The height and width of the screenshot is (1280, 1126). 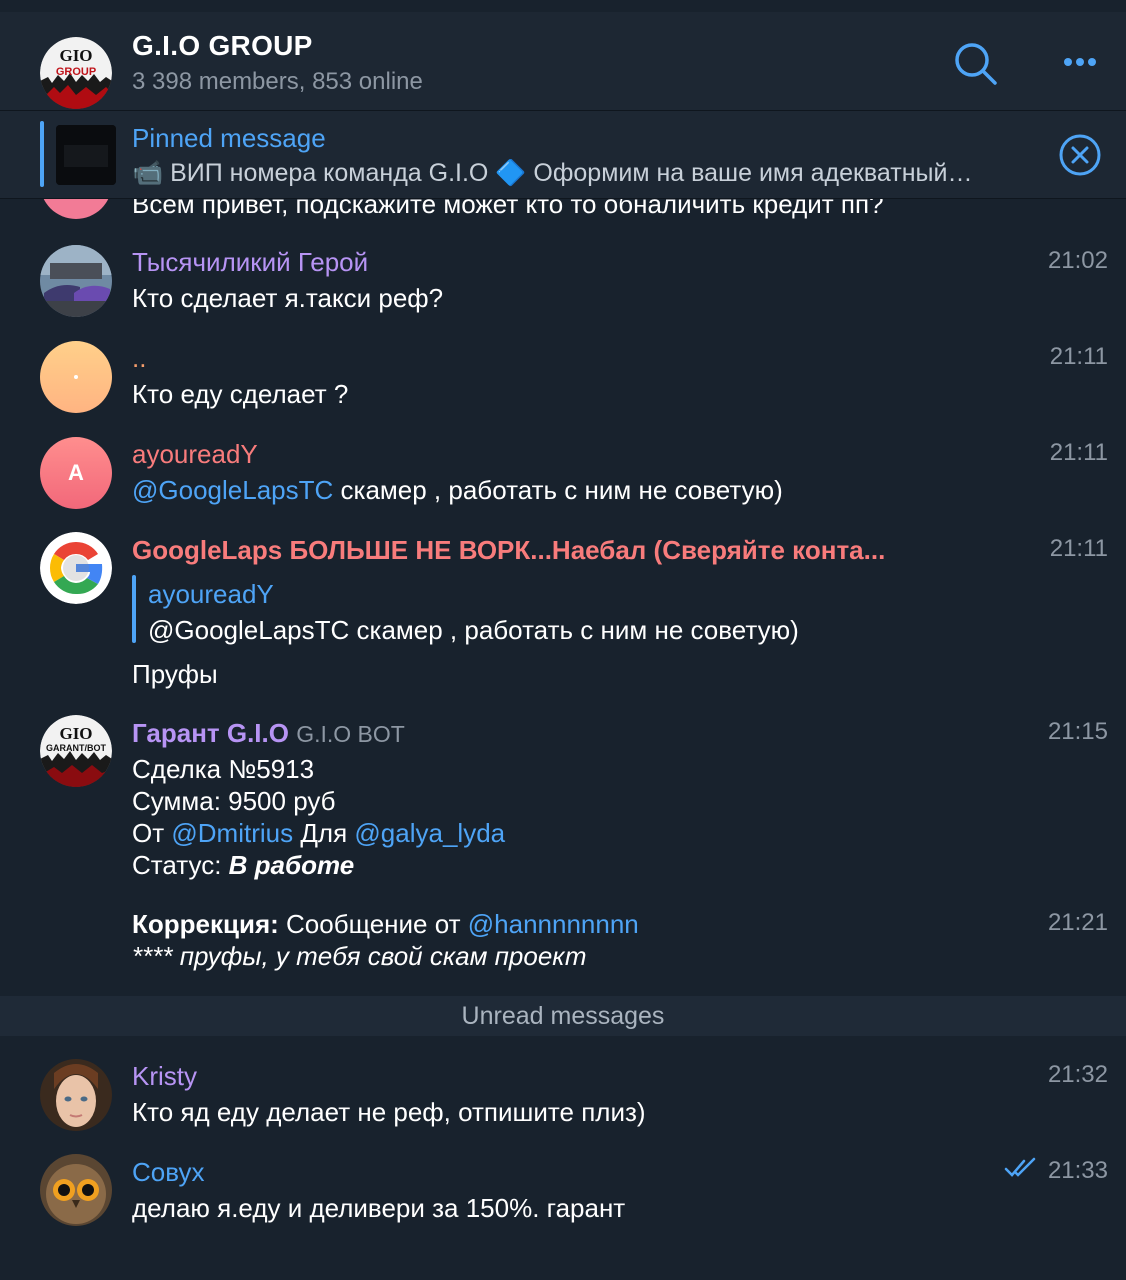 What do you see at coordinates (558, 490) in the screenshot?
I see `message-text-body: скамер , работать с ним не советую)` at bounding box center [558, 490].